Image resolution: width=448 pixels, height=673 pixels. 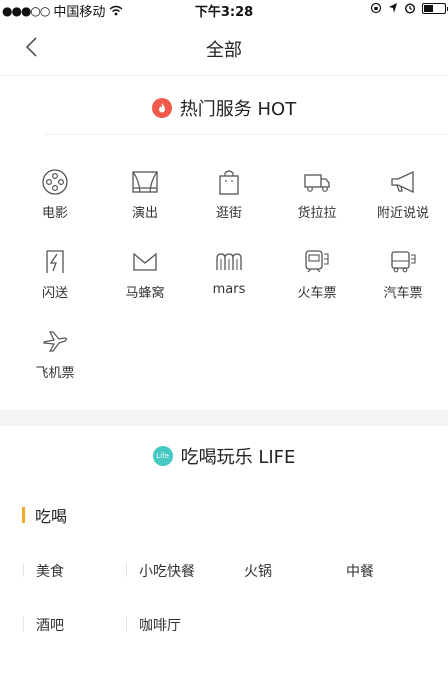 I want to click on nav-bar: 全部, so click(x=224, y=48).